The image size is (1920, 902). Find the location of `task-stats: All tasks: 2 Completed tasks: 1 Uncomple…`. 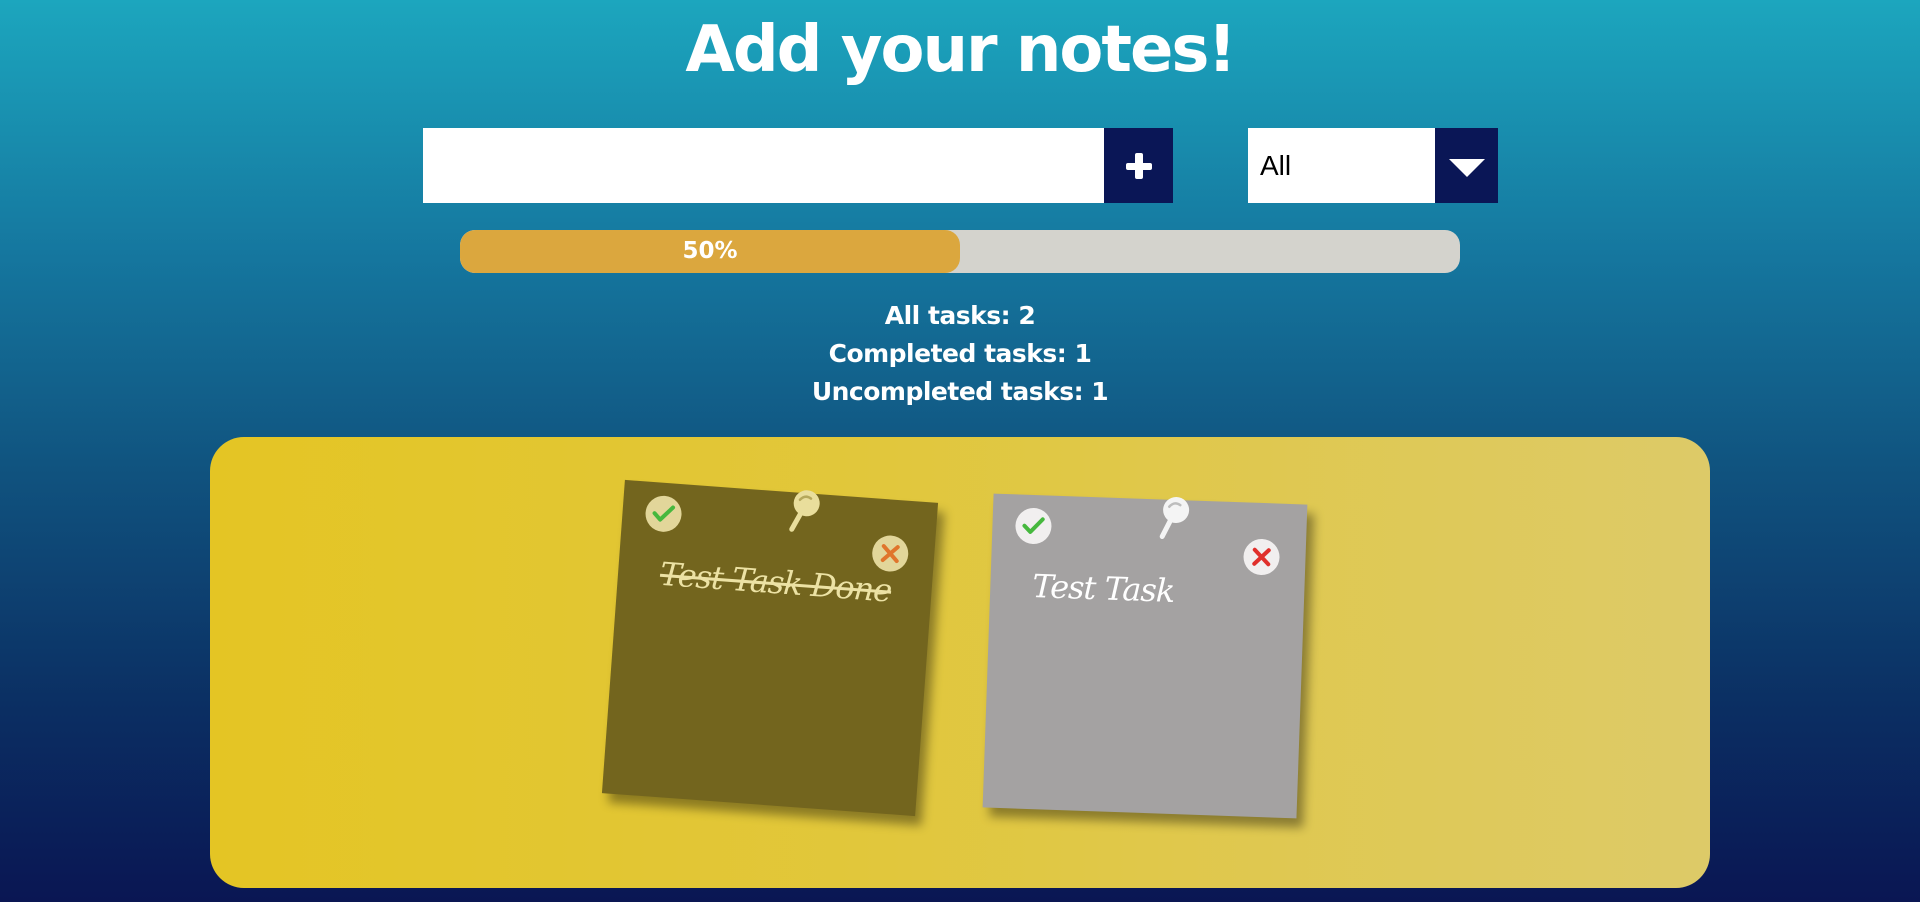

task-stats: All tasks: 2 Completed tasks: 1 Uncomple… is located at coordinates (960, 354).